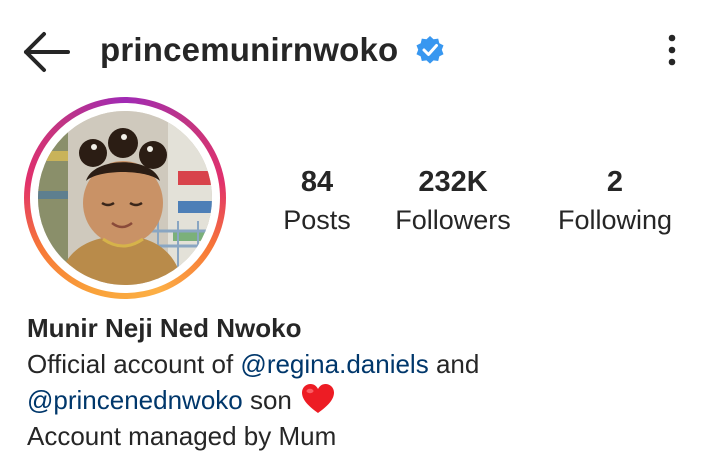 Image resolution: width=720 pixels, height=460 pixels. I want to click on bio-text: and, so click(454, 364).